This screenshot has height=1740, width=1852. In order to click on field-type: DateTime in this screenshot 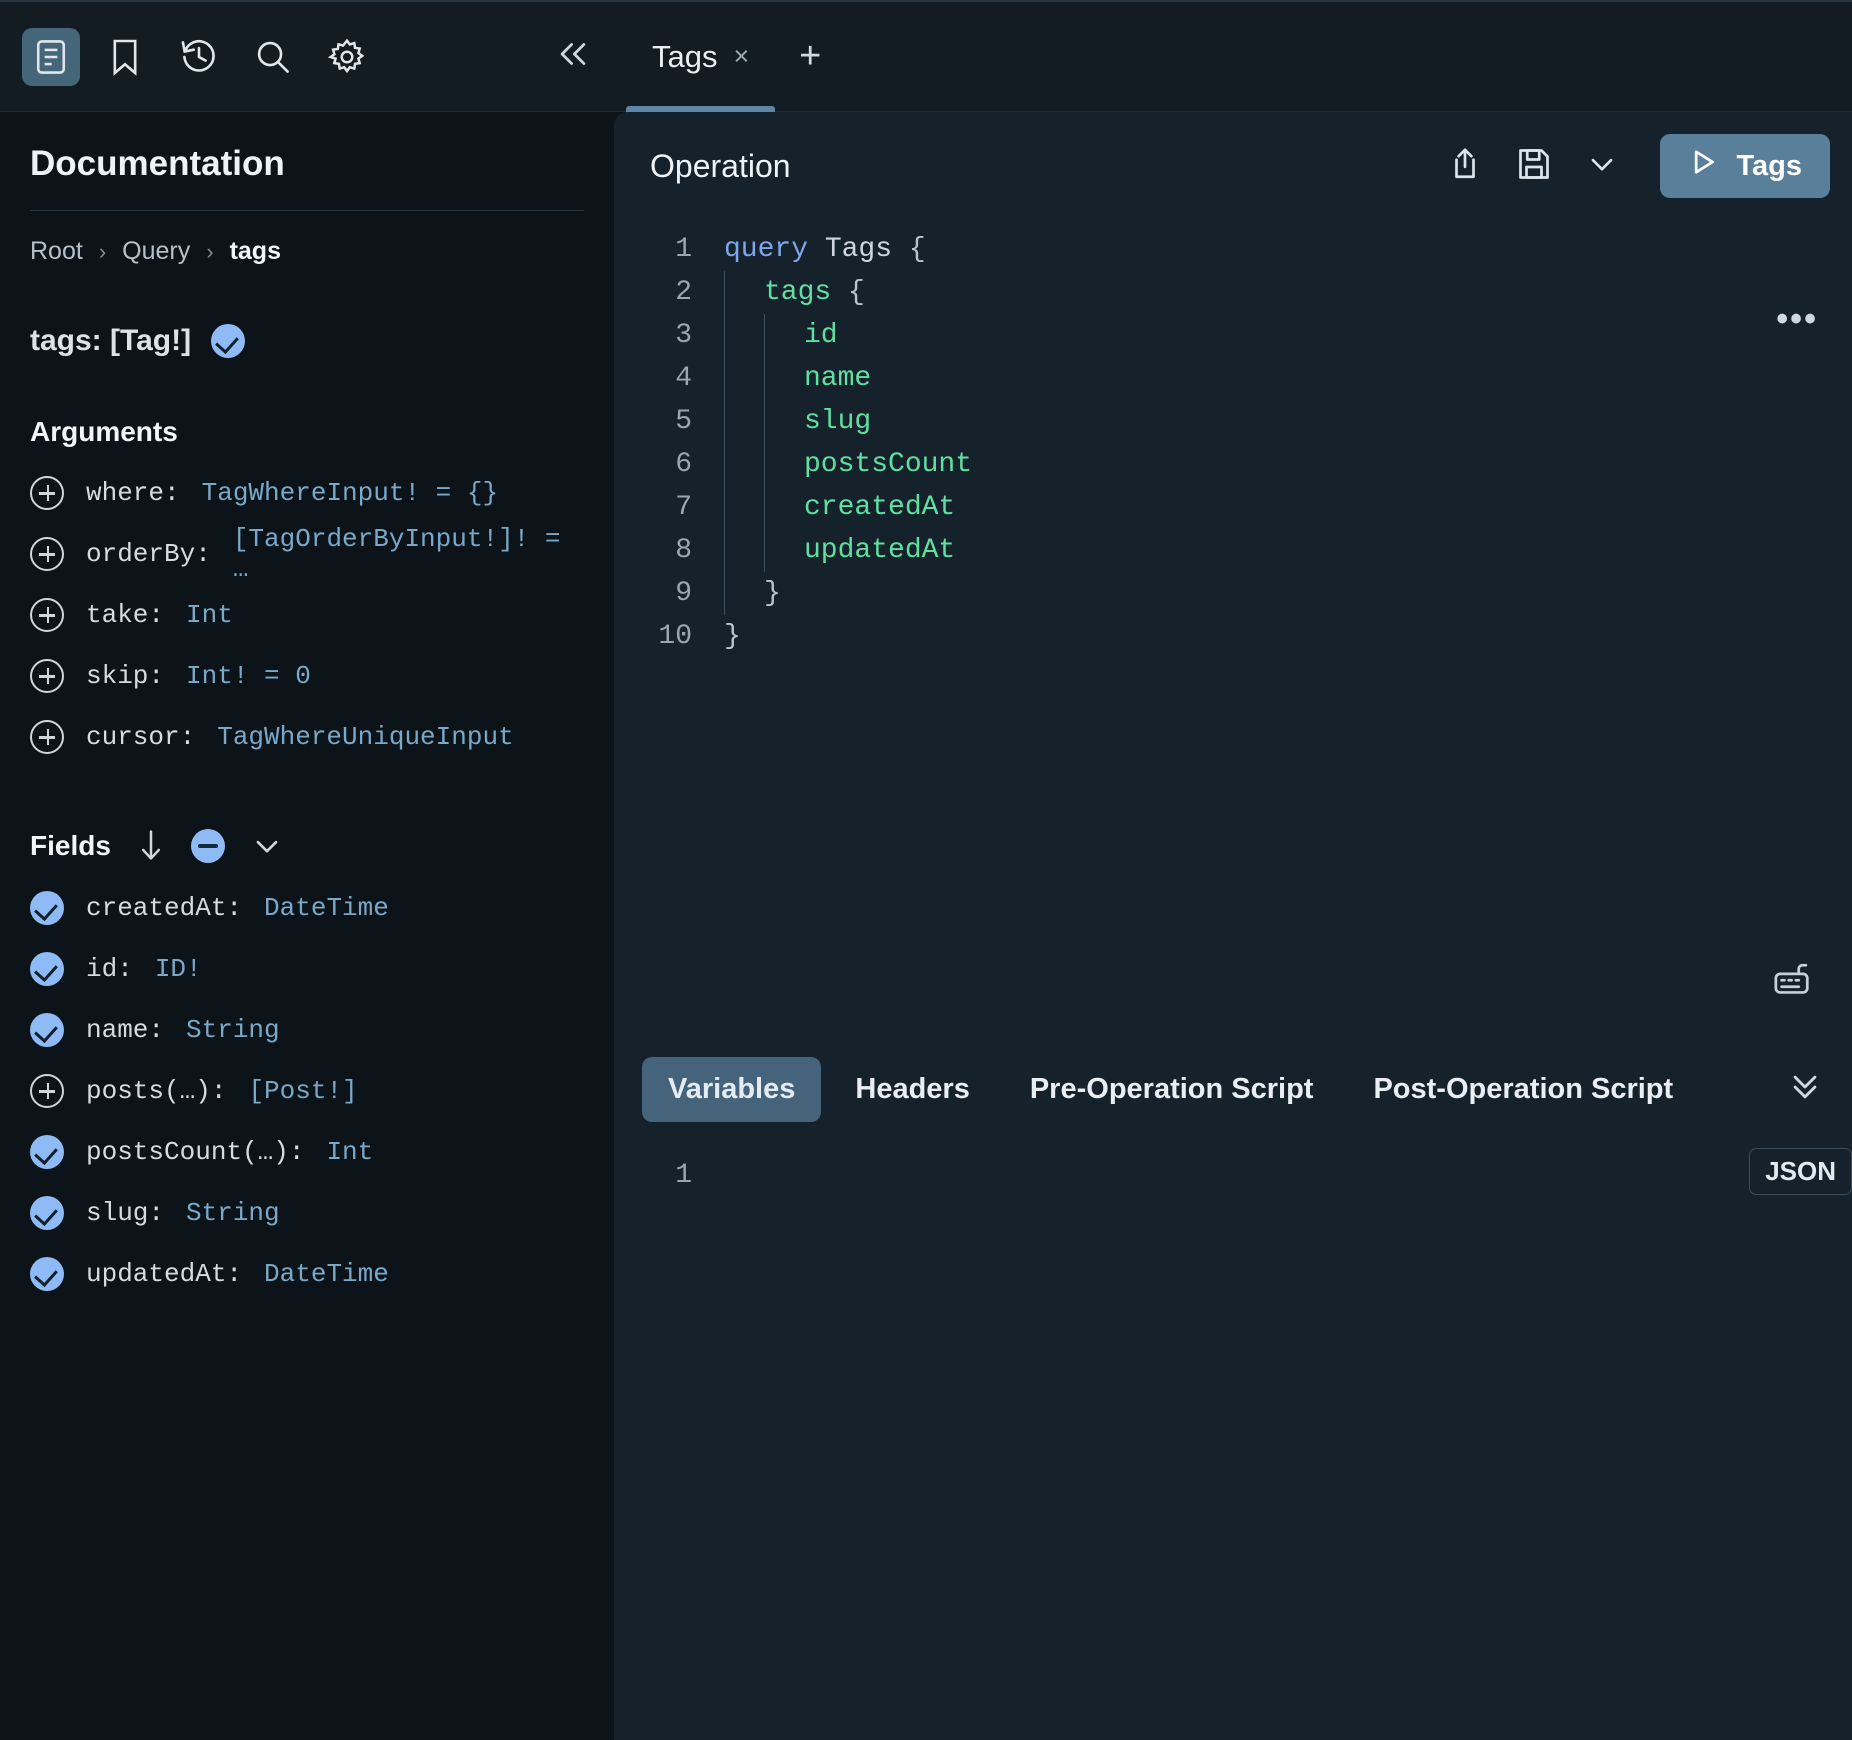, I will do `click(326, 1273)`.